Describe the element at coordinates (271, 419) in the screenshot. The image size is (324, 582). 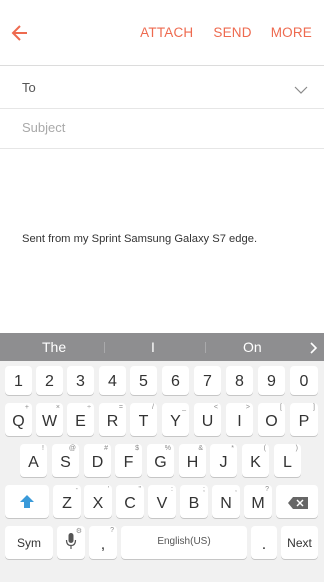
I see `key-o: [O` at that location.